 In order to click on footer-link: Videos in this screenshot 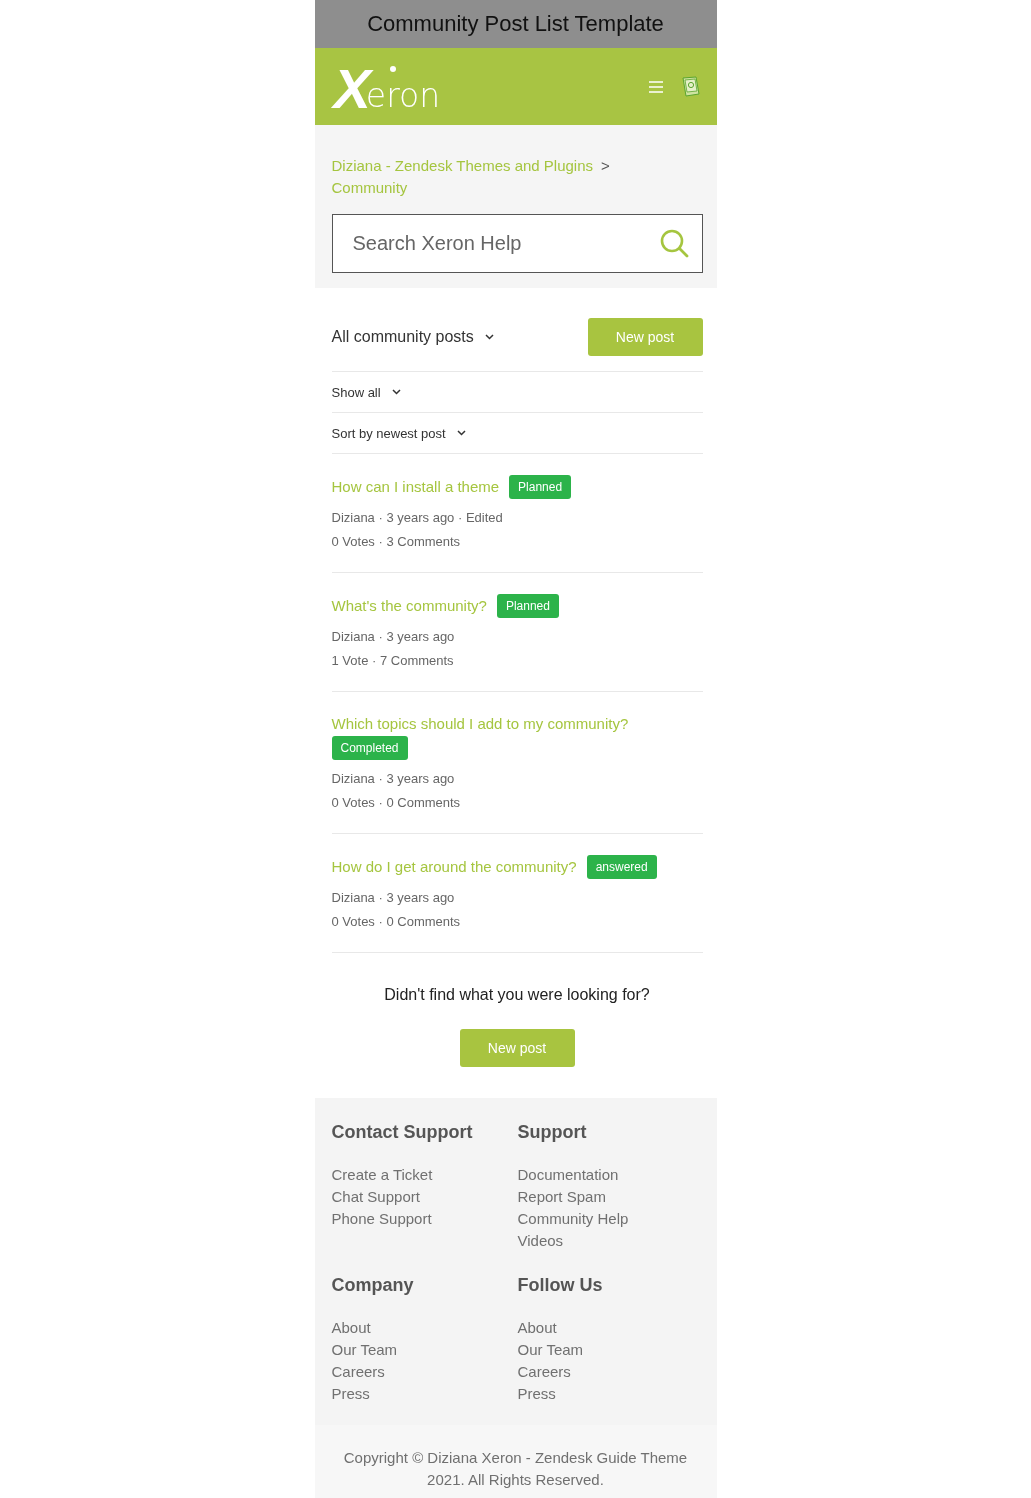, I will do `click(540, 1241)`.